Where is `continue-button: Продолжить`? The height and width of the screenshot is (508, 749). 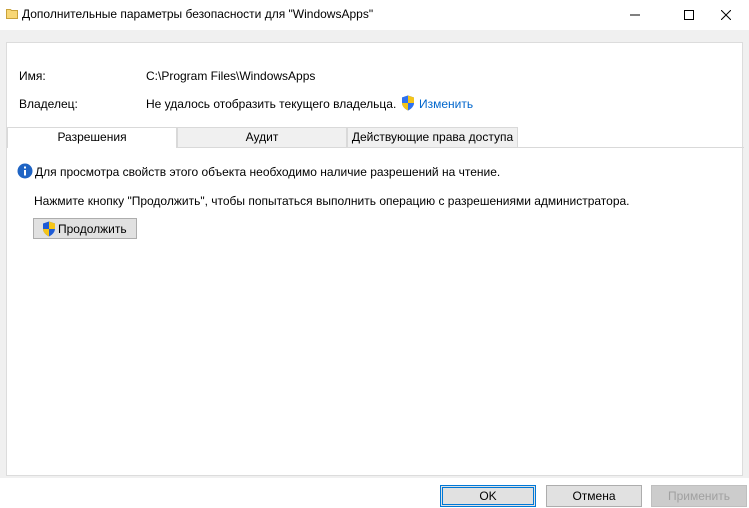
continue-button: Продолжить is located at coordinates (85, 228).